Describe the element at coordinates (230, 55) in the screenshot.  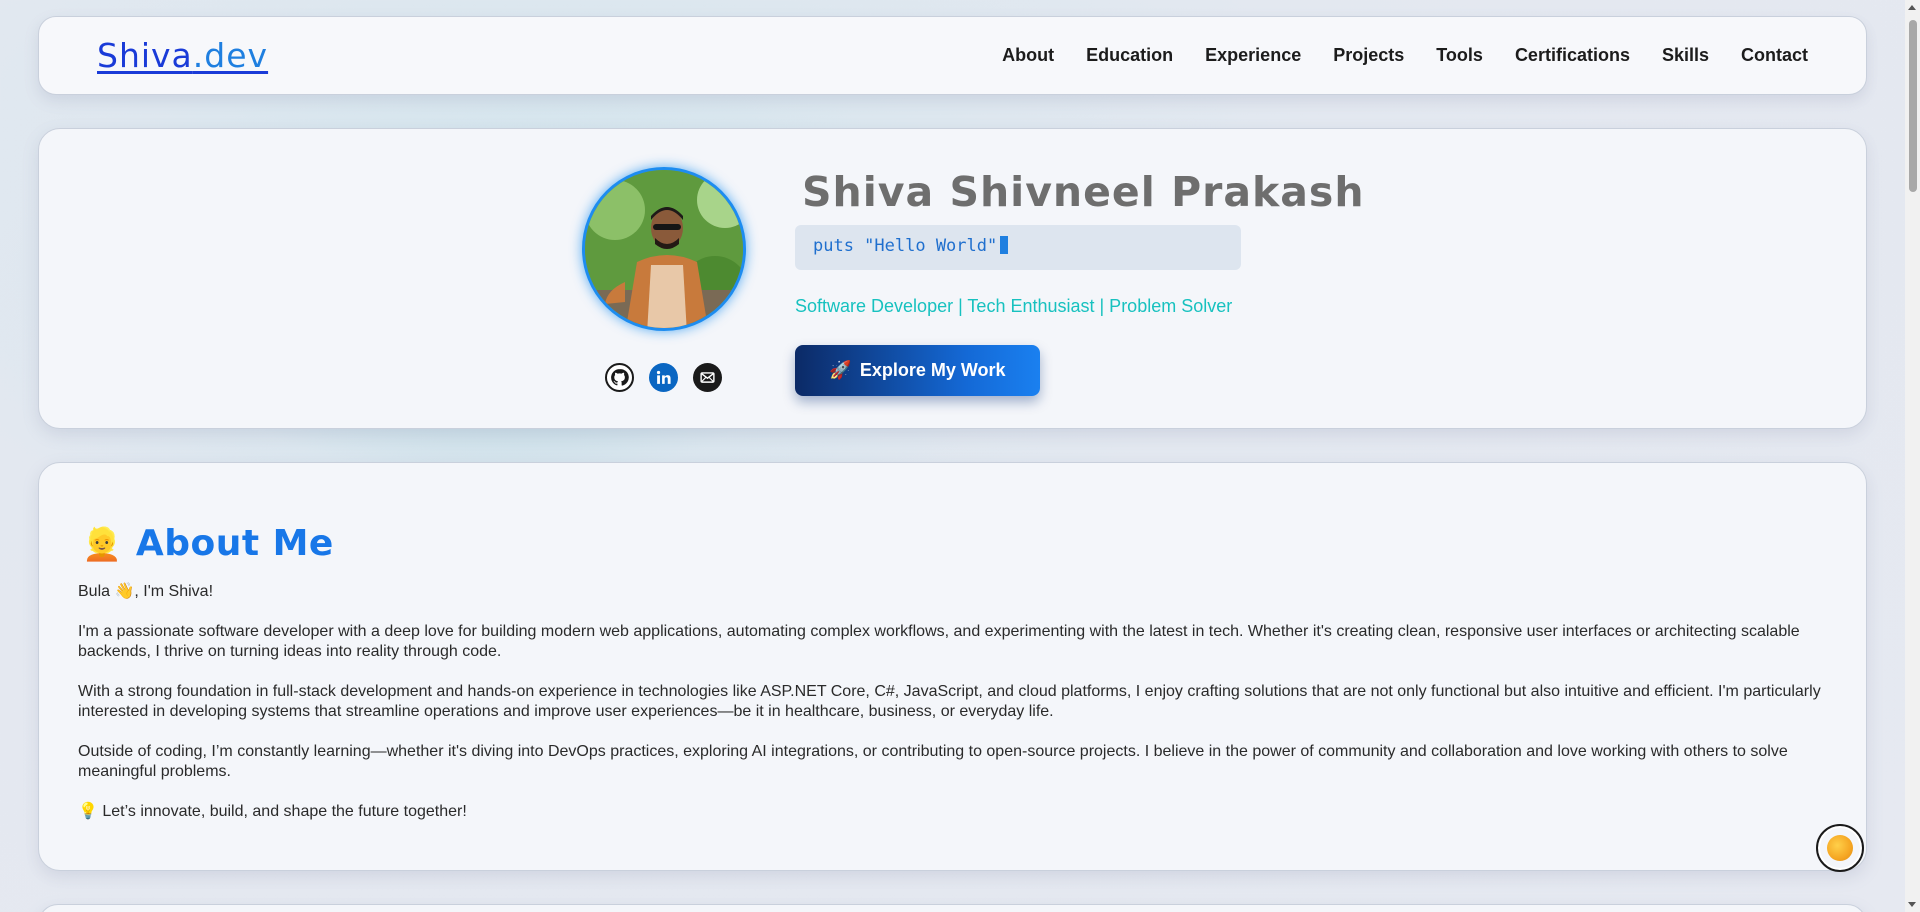
I see `logo-domain: .dev` at that location.